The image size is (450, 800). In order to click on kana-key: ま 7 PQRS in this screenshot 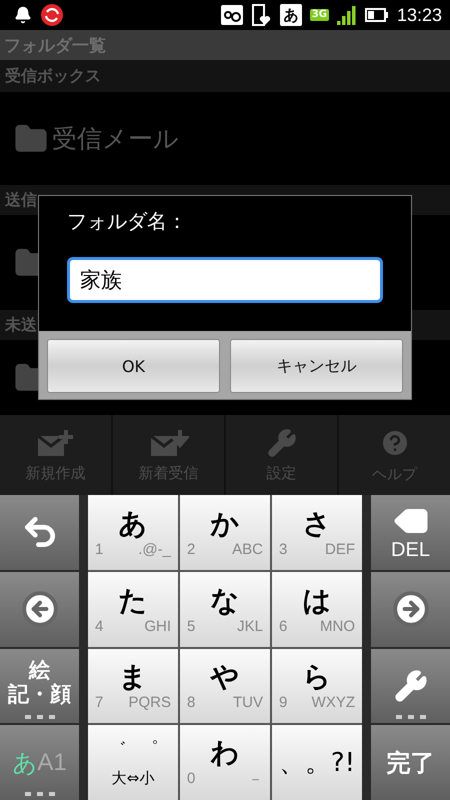, I will do `click(133, 686)`.